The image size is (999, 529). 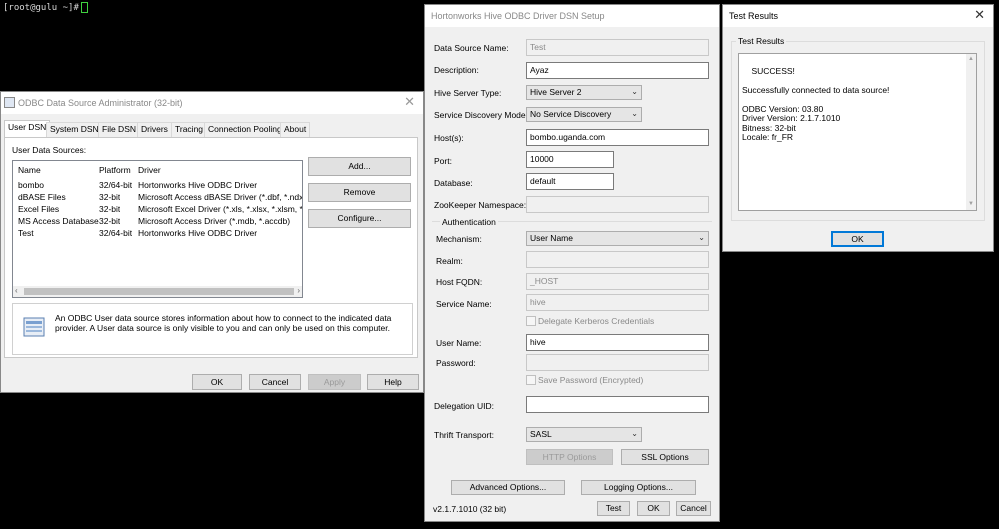 What do you see at coordinates (449, 138) in the screenshot?
I see `hosts-label: Host(s):` at bounding box center [449, 138].